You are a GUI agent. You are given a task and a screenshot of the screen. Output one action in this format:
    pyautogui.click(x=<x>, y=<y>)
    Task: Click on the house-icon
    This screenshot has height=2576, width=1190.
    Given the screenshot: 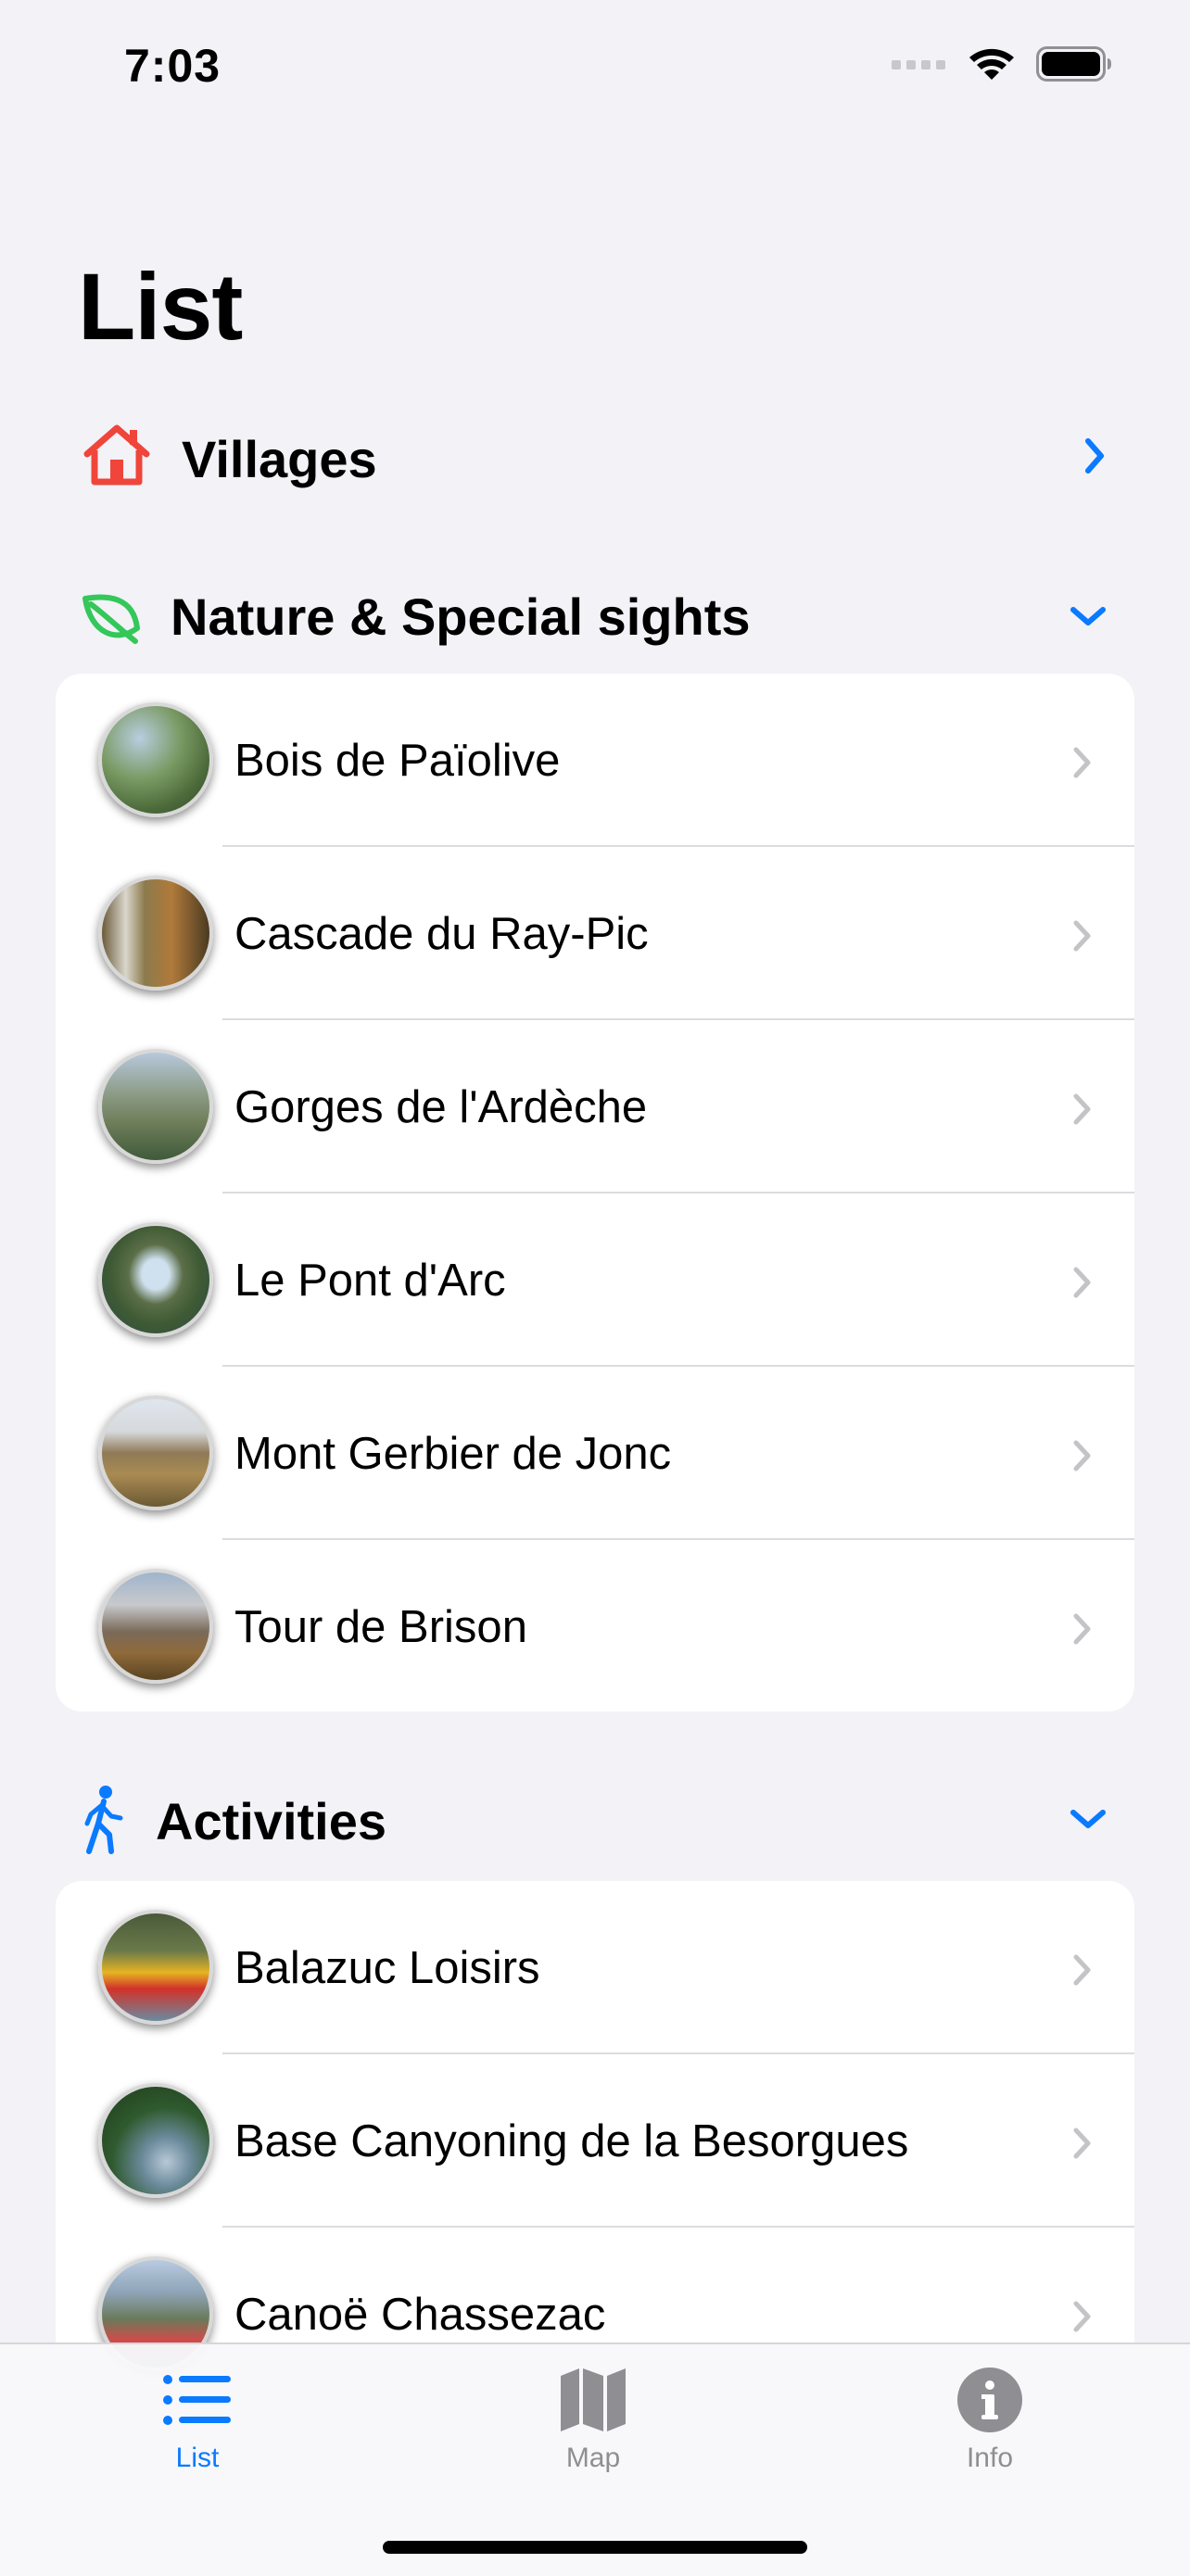 What is the action you would take?
    pyautogui.click(x=117, y=455)
    